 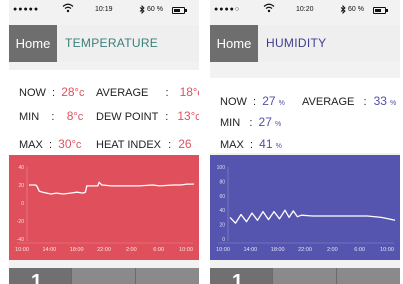 I want to click on min-unit: °c, so click(x=78, y=117).